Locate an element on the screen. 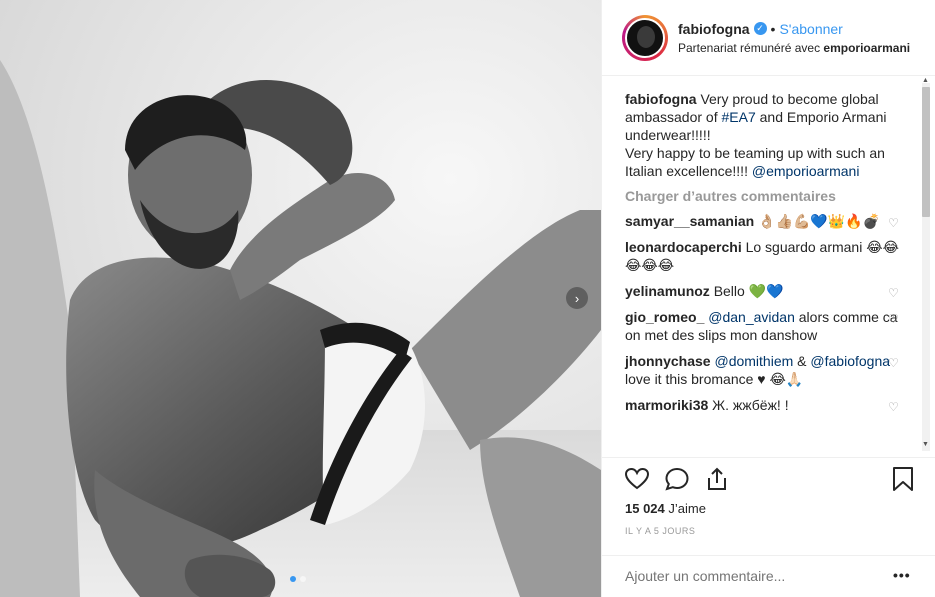 The height and width of the screenshot is (597, 935). caption-username: fabiofogna is located at coordinates (661, 99).